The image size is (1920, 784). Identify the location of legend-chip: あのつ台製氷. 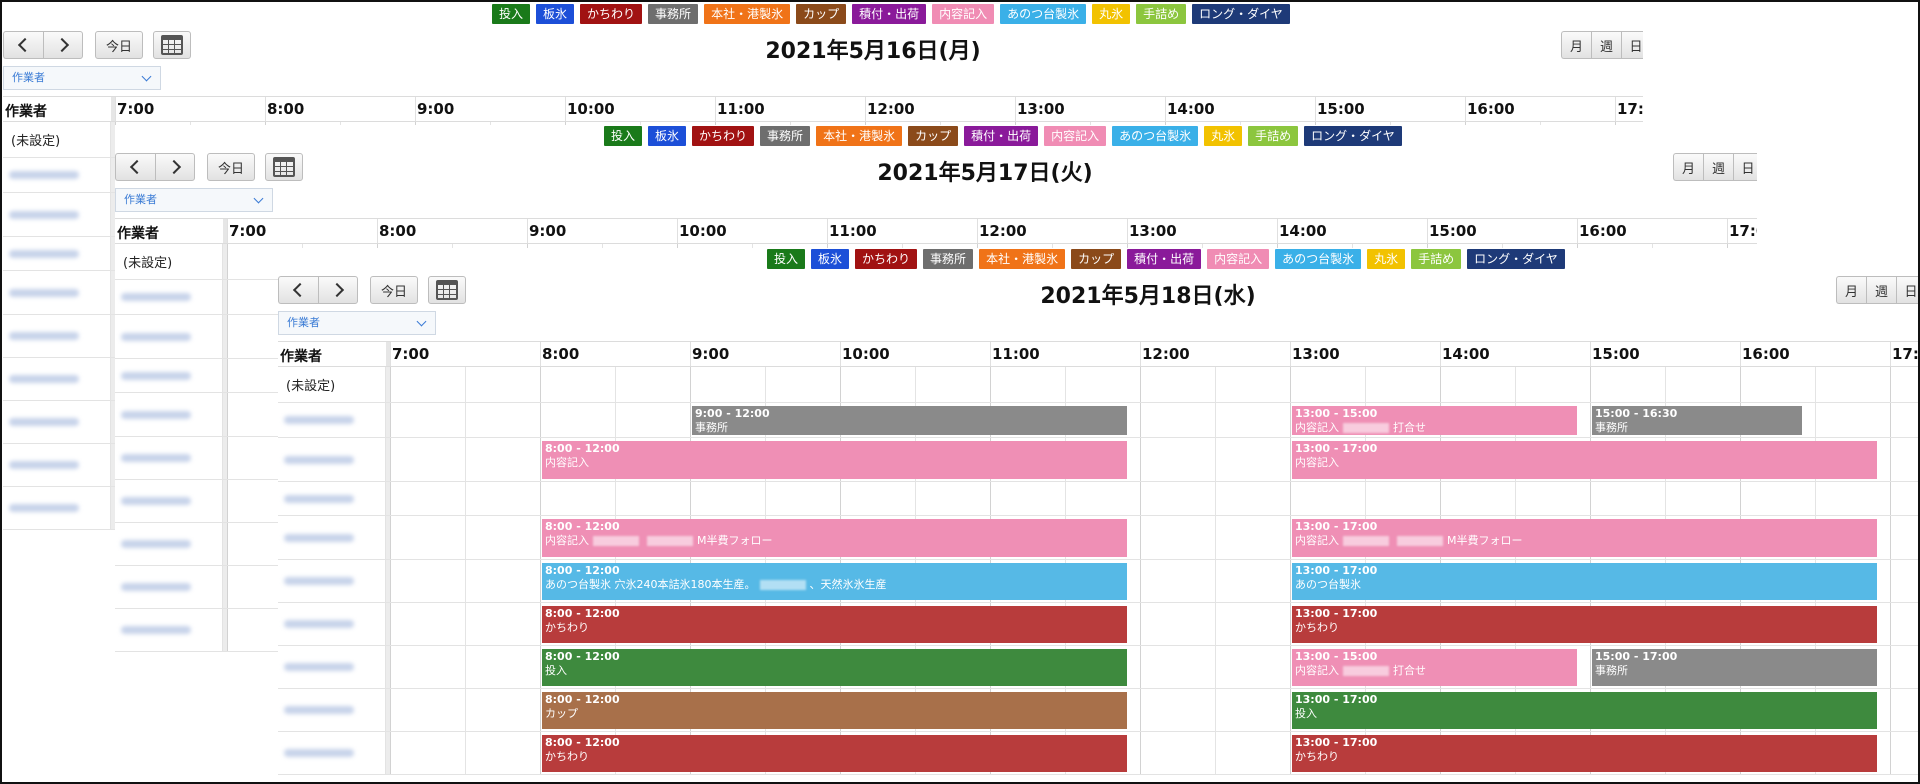
(1043, 14).